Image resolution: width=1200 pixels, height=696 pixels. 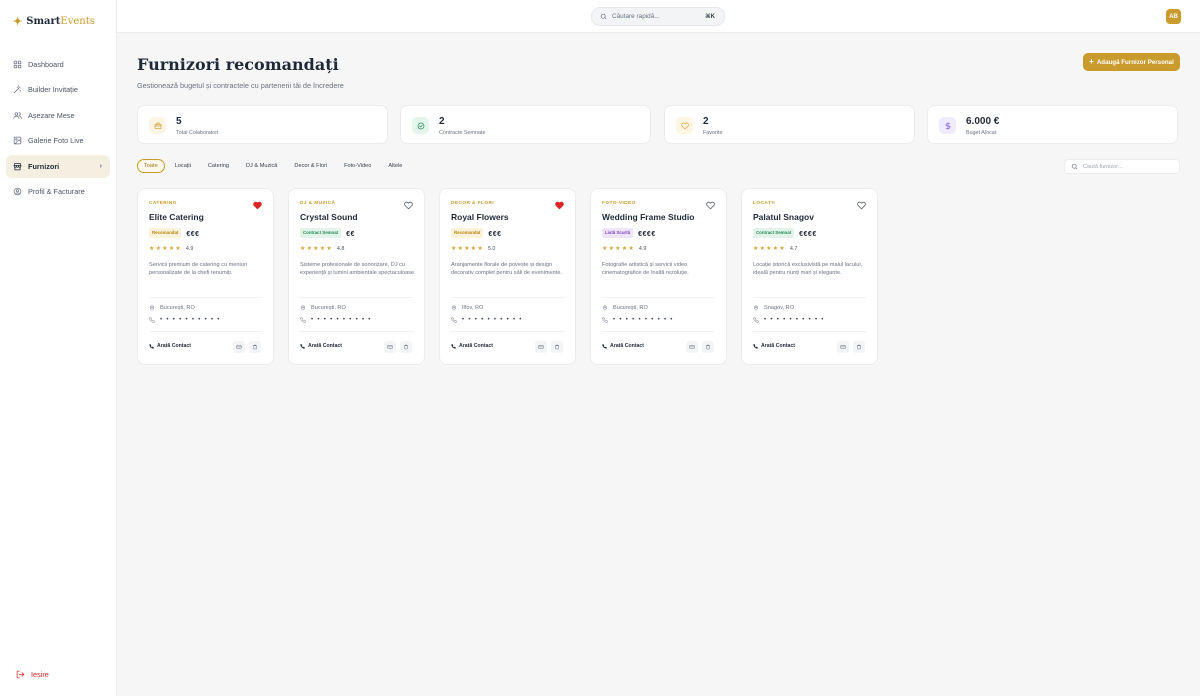 I want to click on logout-label: Ieșire, so click(x=40, y=674).